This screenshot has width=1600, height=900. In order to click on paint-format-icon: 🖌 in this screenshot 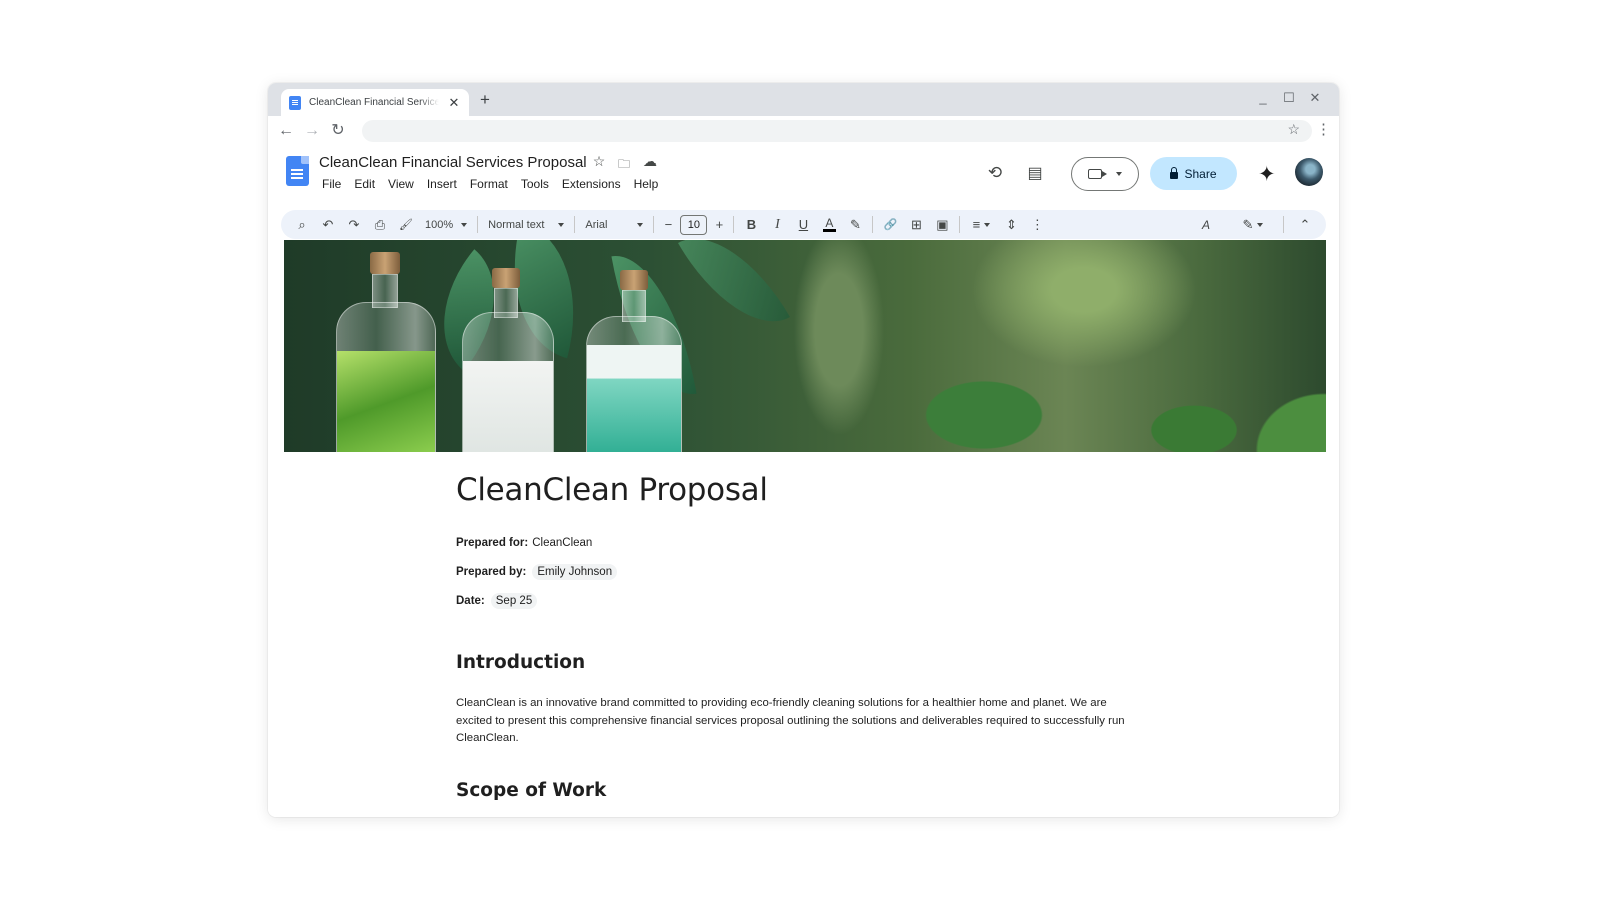, I will do `click(406, 225)`.